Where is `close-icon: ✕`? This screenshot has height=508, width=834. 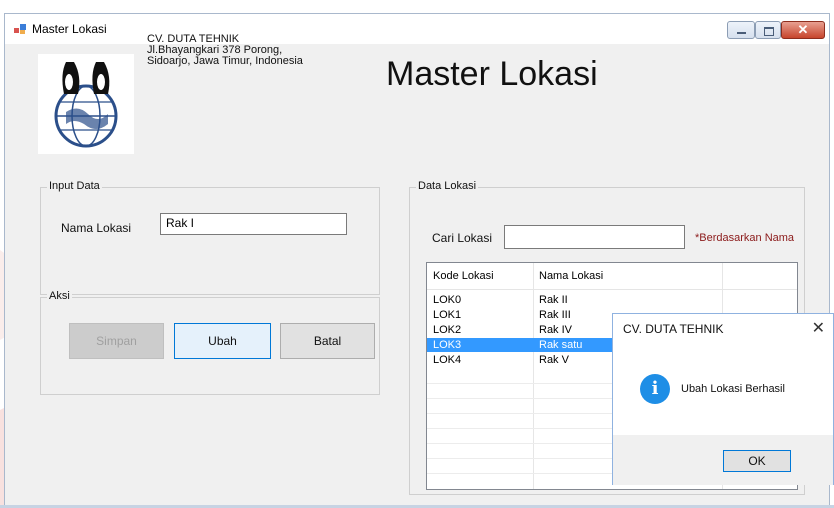 close-icon: ✕ is located at coordinates (803, 29).